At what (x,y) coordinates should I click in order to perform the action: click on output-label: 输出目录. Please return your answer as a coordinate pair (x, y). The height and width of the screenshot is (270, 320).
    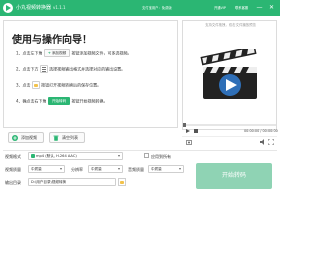
    Looking at the image, I should click on (13, 182).